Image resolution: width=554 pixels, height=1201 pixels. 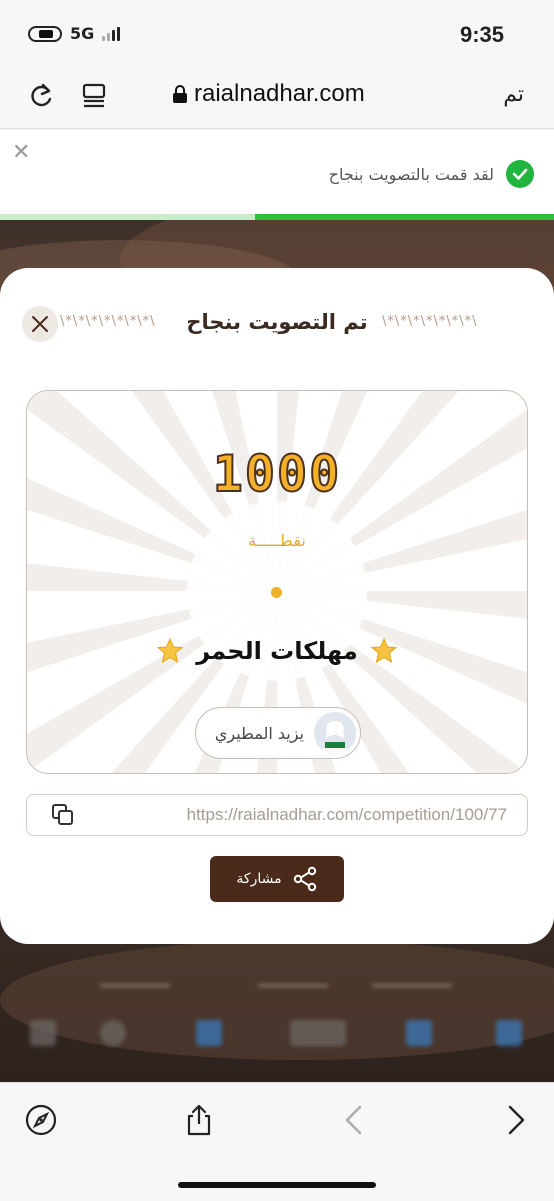 What do you see at coordinates (513, 94) in the screenshot?
I see `done-button: تم` at bounding box center [513, 94].